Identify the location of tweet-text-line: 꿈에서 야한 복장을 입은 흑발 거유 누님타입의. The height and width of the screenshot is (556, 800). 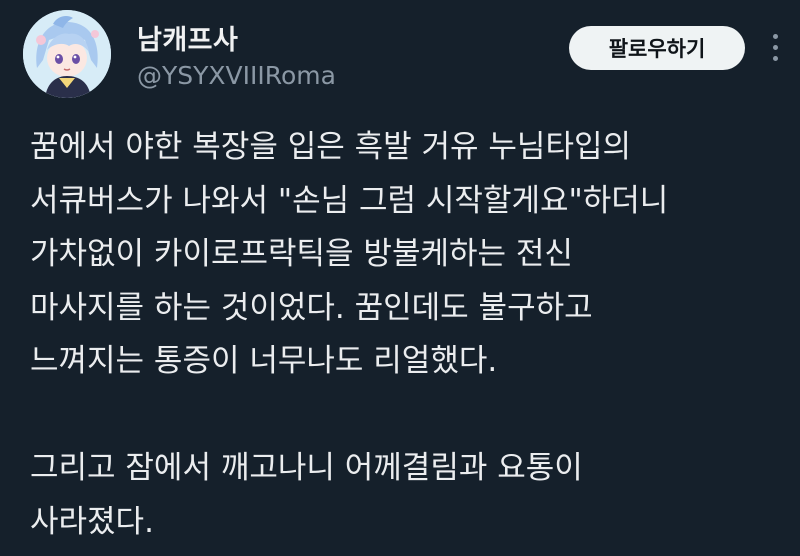
(331, 147).